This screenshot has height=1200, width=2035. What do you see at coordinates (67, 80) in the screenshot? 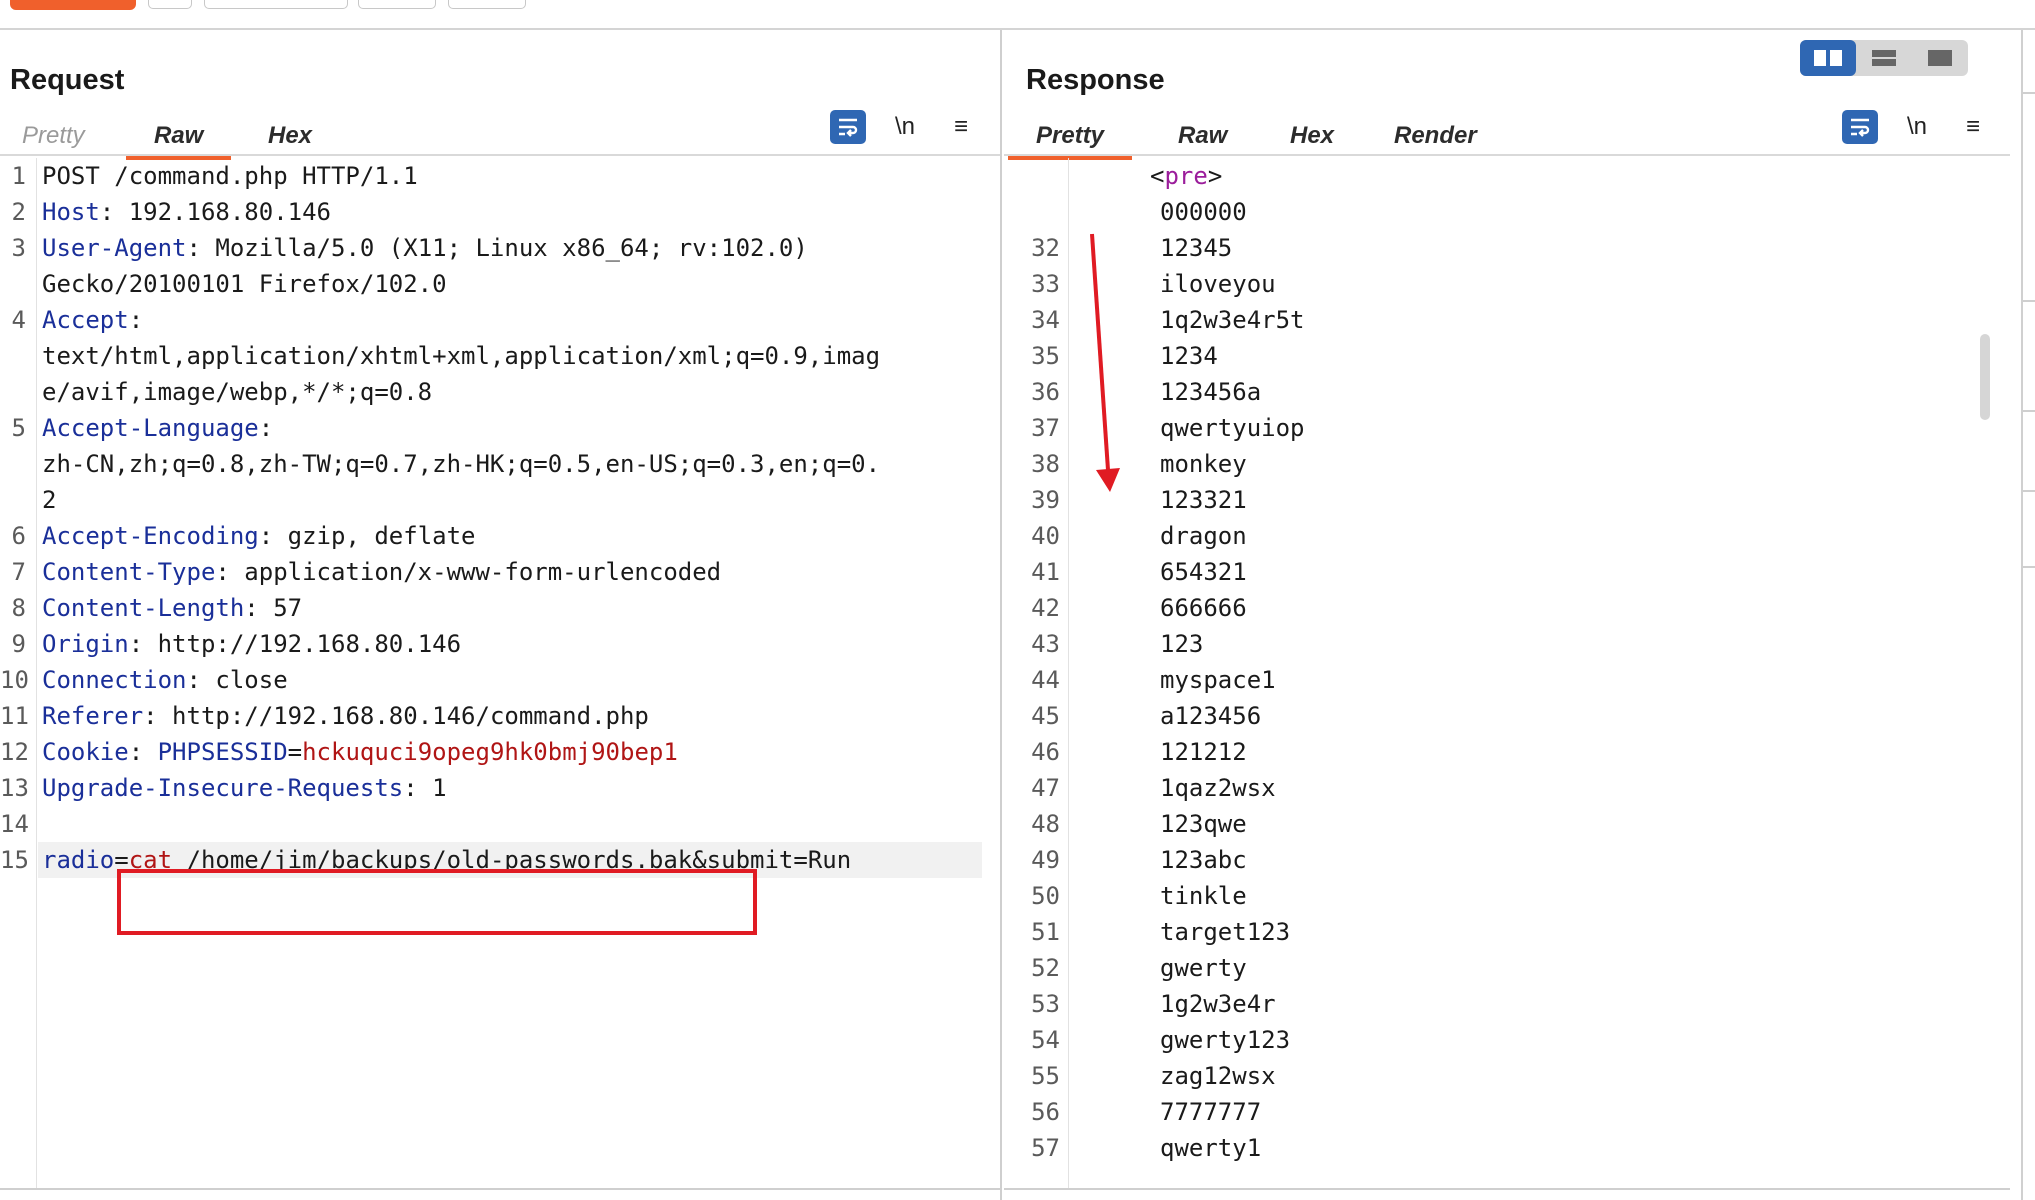
I see `request-title: Request` at bounding box center [67, 80].